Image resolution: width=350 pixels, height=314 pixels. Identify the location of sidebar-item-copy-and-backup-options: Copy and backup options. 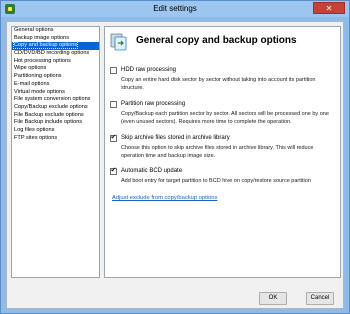
(55, 46).